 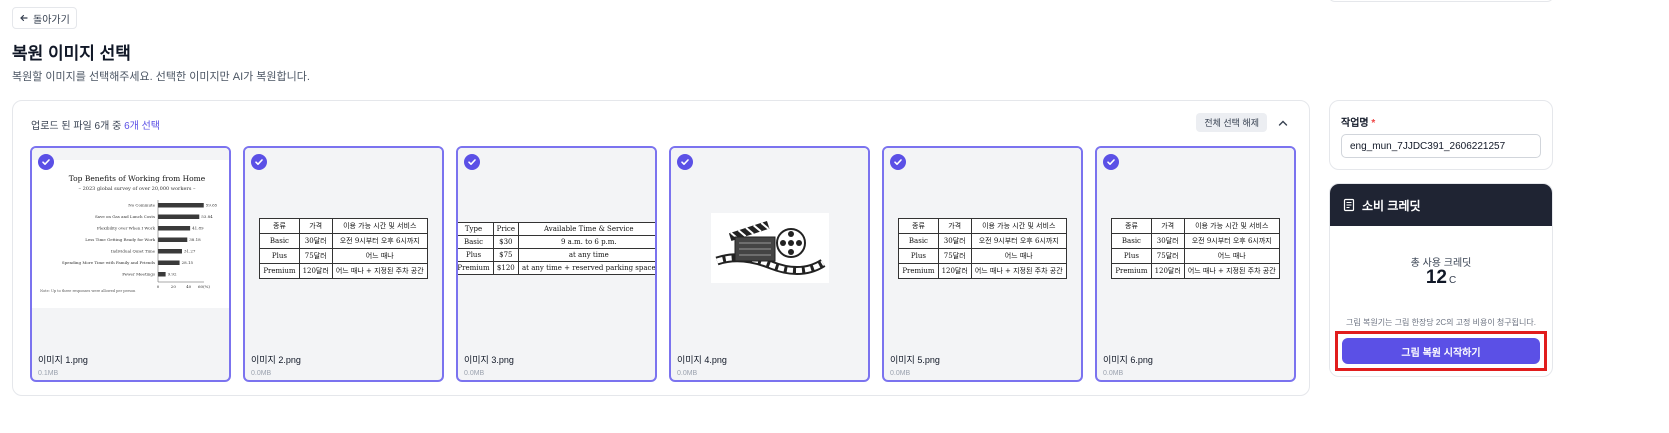 I want to click on chart-tick-label: 0, so click(x=158, y=286).